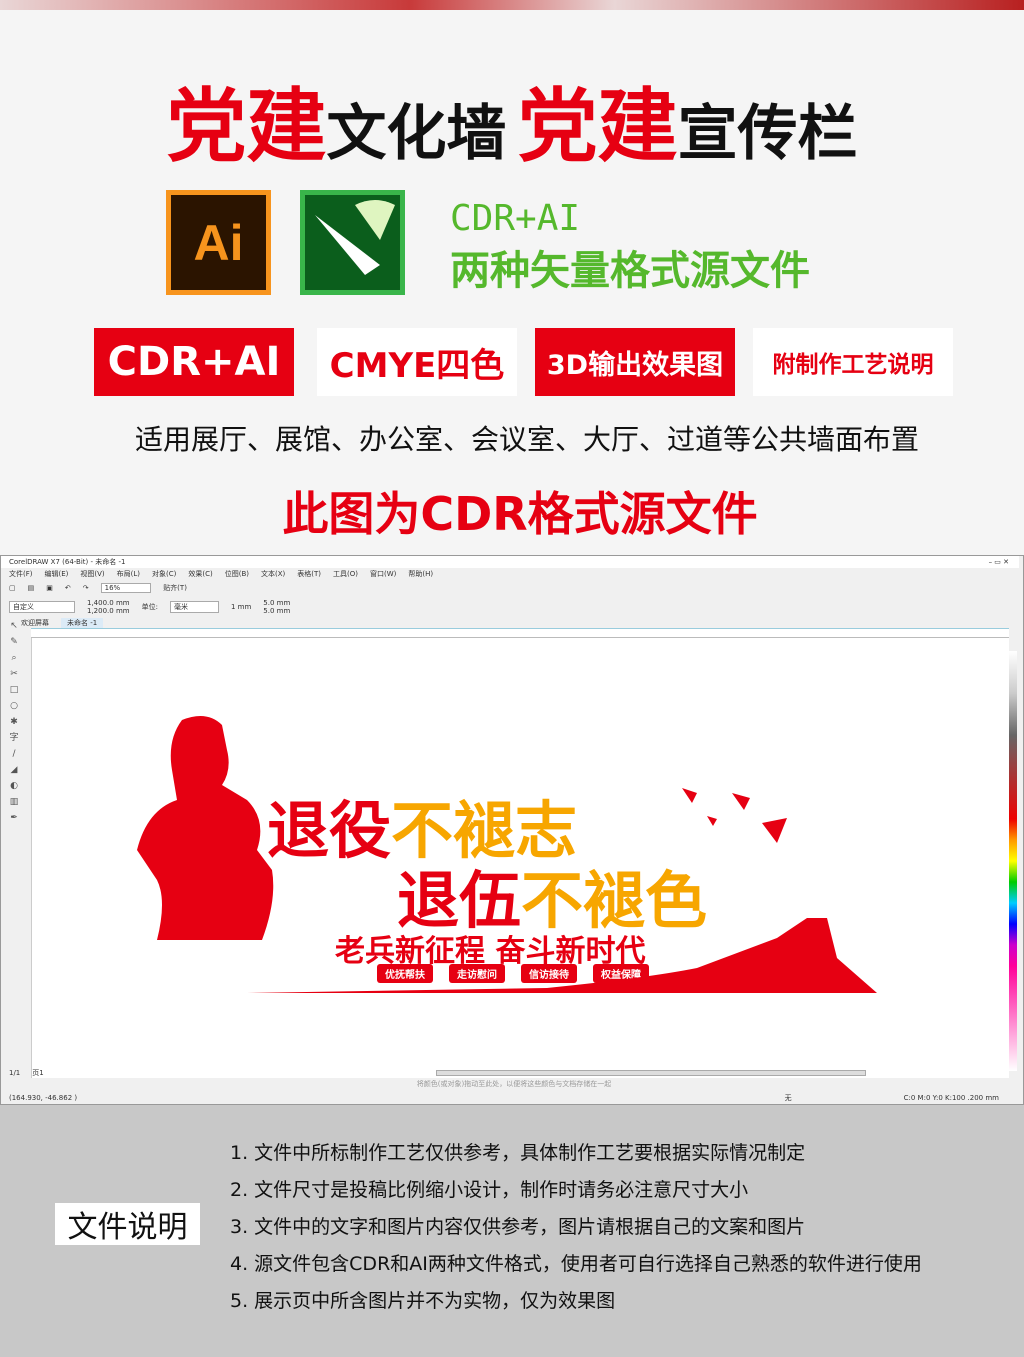 Image resolution: width=1024 pixels, height=1357 pixels. What do you see at coordinates (43, 1098) in the screenshot?
I see `cursor-coordinates: (164.930, -46.862 )` at bounding box center [43, 1098].